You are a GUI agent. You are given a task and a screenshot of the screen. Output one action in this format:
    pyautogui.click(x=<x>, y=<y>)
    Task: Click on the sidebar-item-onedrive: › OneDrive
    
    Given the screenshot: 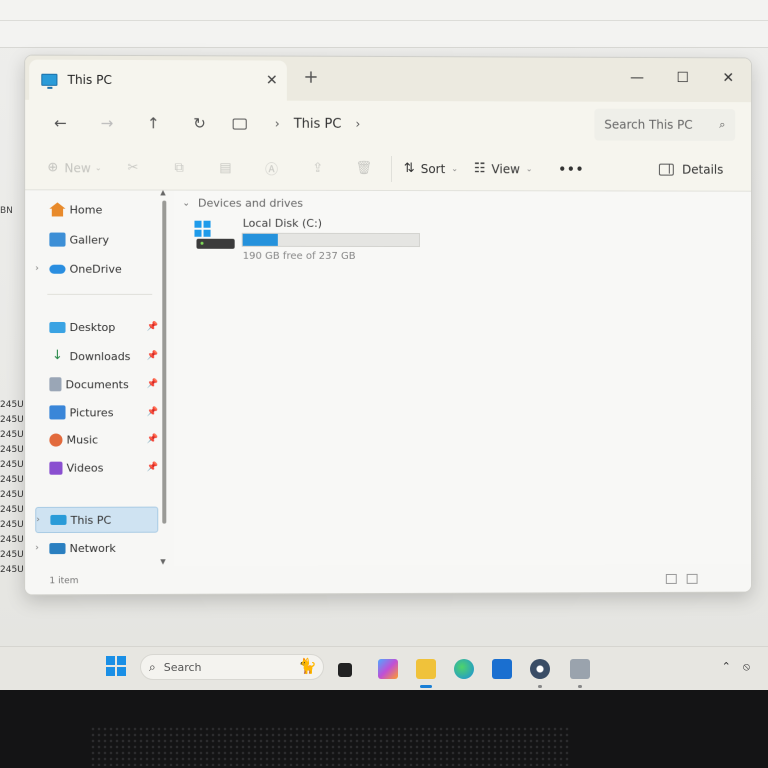 What is the action you would take?
    pyautogui.click(x=96, y=269)
    